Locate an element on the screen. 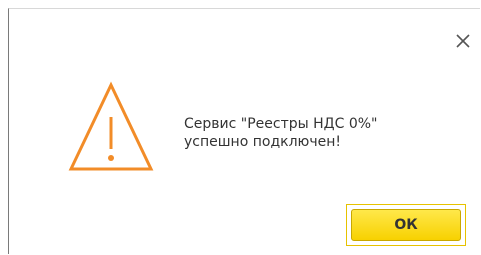  ok-button: ОК is located at coordinates (406, 225).